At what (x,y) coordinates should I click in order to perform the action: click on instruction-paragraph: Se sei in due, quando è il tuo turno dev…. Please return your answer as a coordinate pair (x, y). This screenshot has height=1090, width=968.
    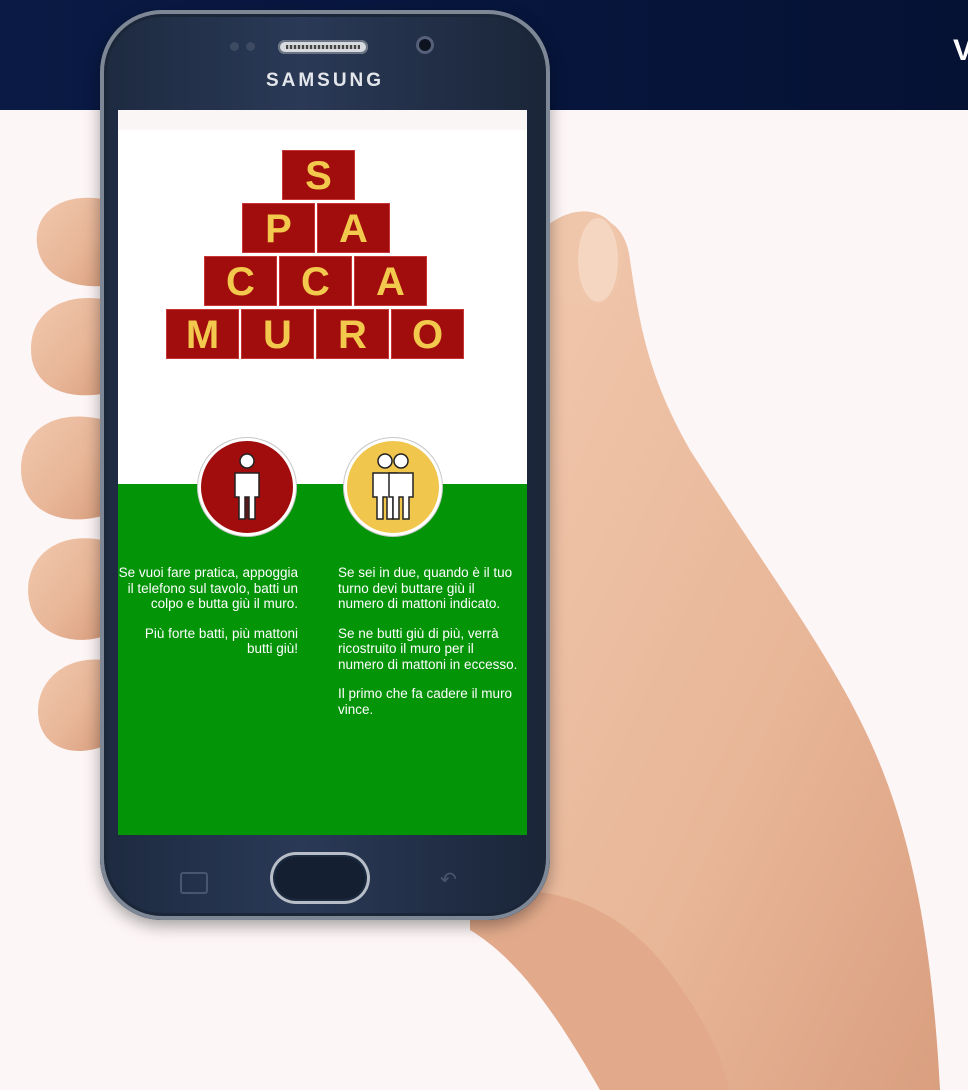
    Looking at the image, I should click on (425, 588).